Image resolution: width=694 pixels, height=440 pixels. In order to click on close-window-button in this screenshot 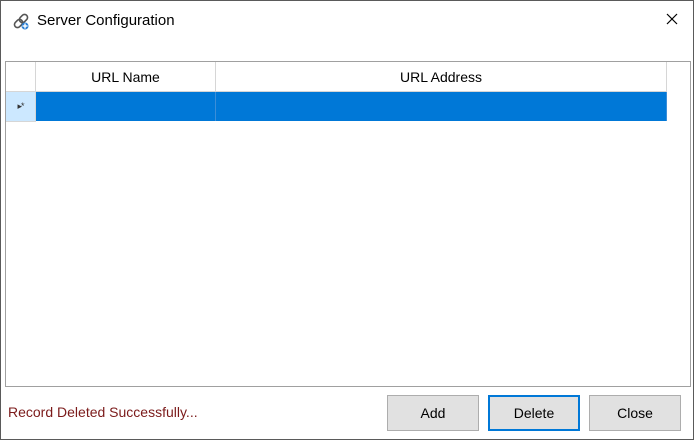, I will do `click(672, 21)`.